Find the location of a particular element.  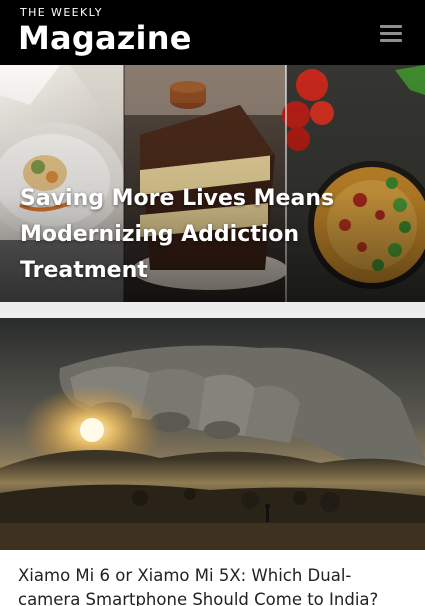

site-header: THE WEEKLY Magazine is located at coordinates (212, 32).